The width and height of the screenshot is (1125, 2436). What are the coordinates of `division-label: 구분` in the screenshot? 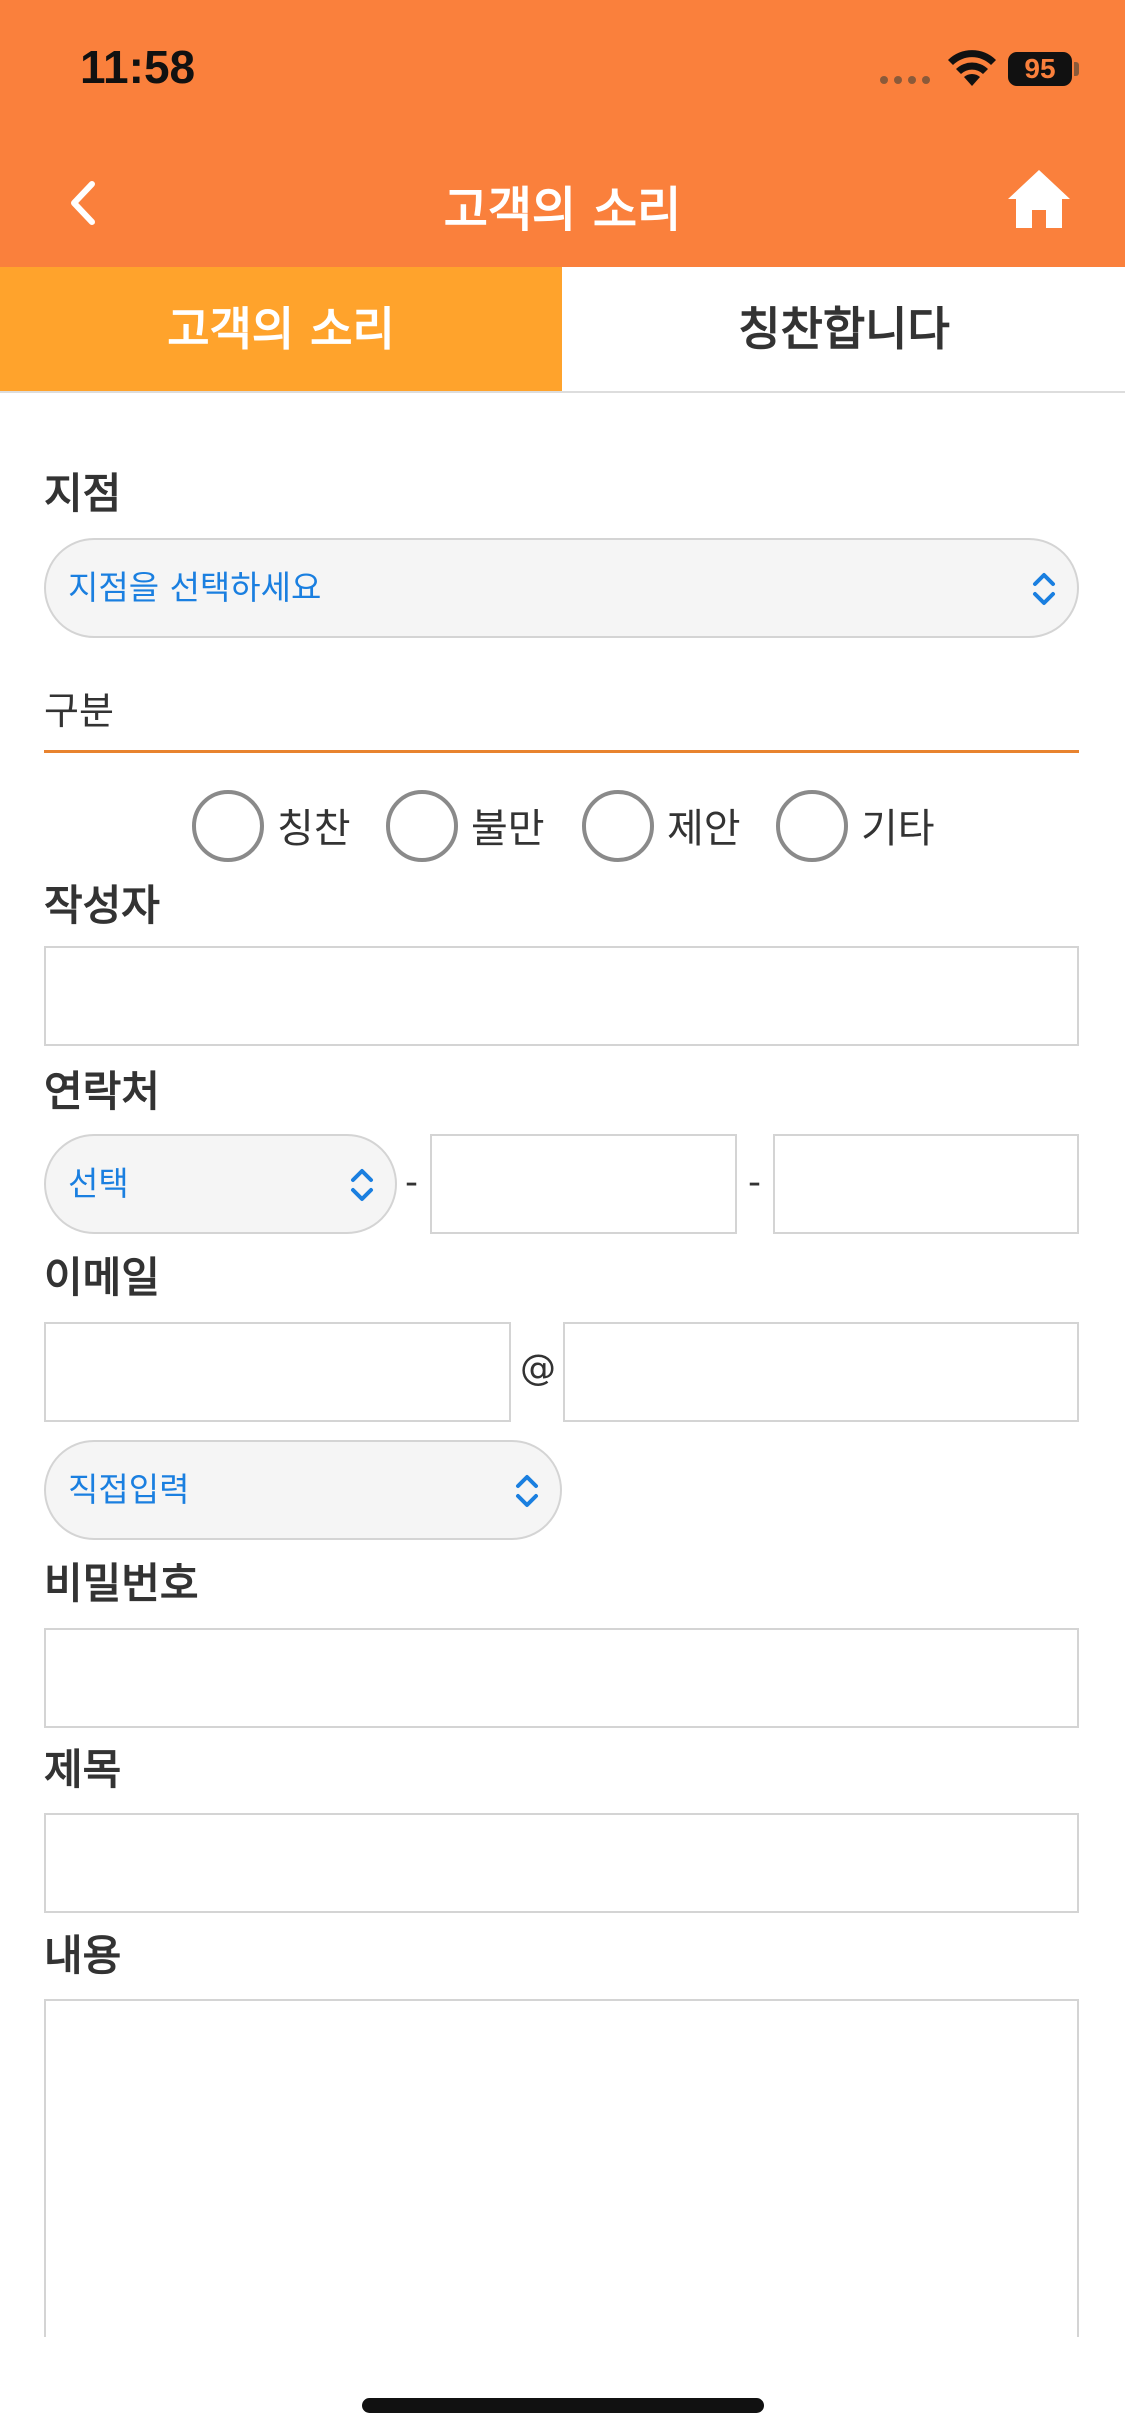 It's located at (79, 711).